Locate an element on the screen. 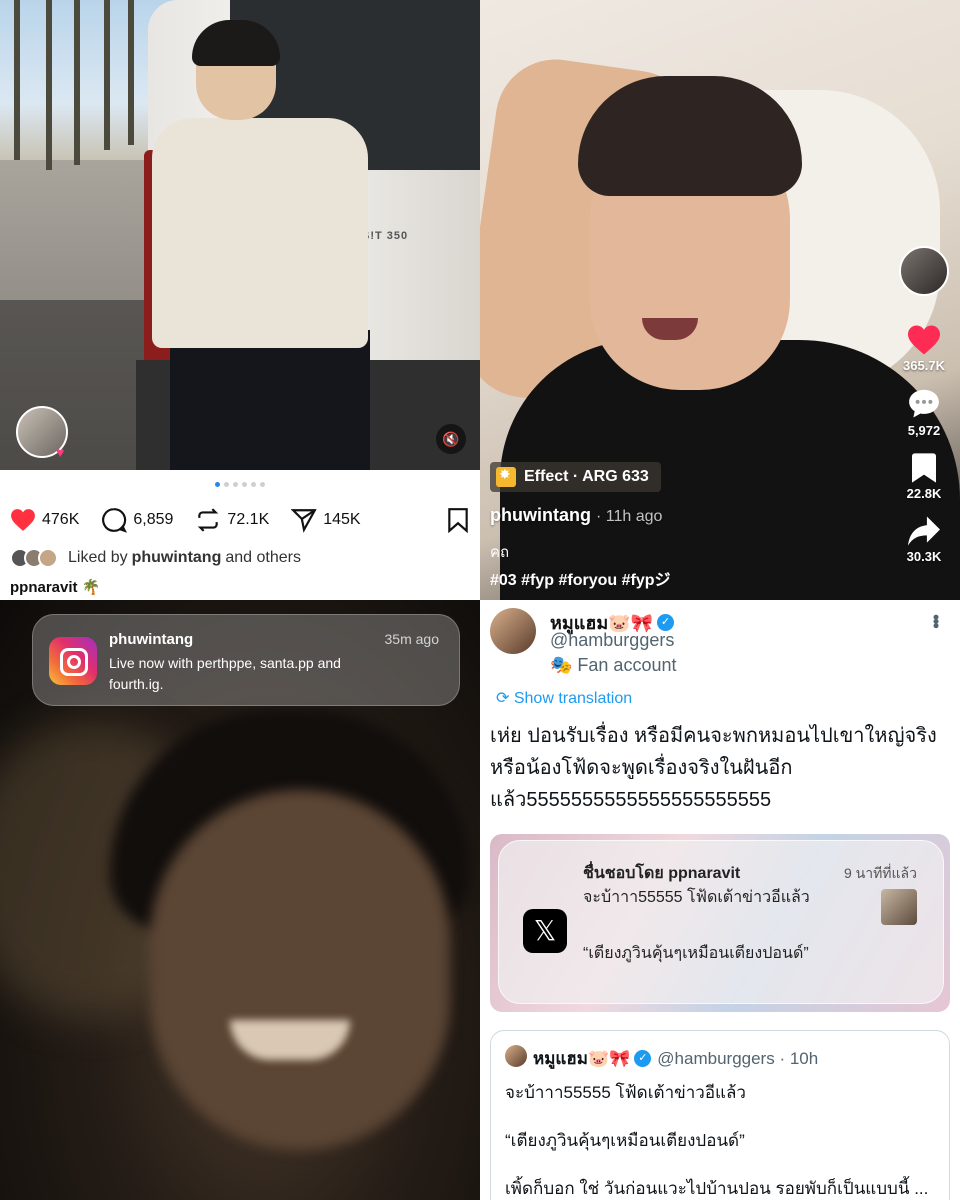 This screenshot has height=1200, width=960. hashtags: #03 #fyp #foryou #fypジ is located at coordinates (580, 578).